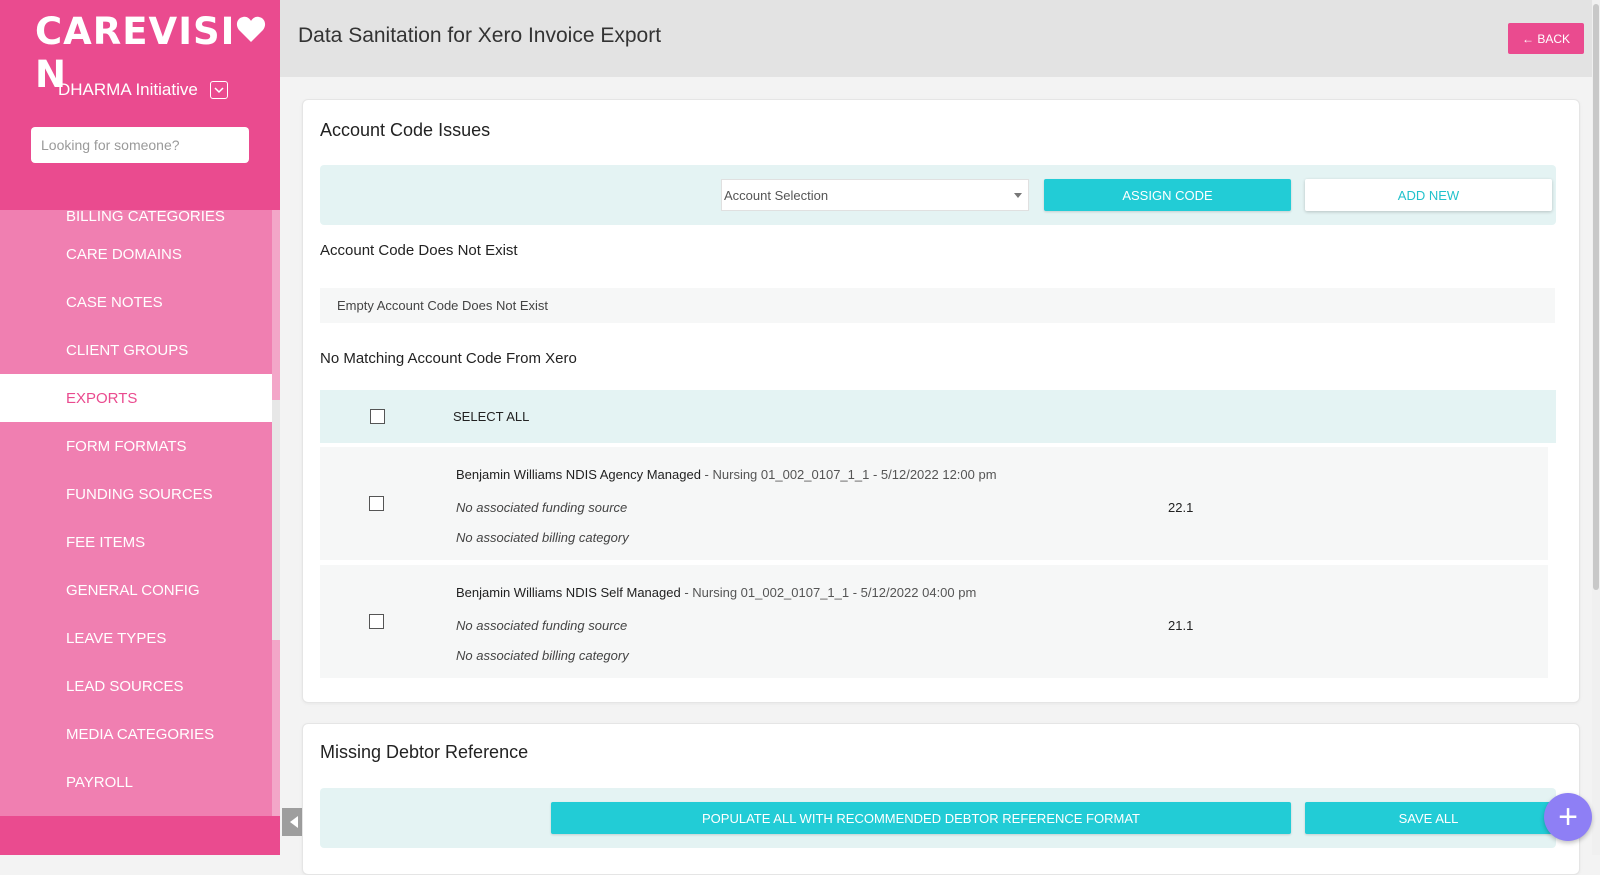 The height and width of the screenshot is (875, 1600). I want to click on sidebar-item-media-categories: MEDIA CATEGORIES, so click(136, 734).